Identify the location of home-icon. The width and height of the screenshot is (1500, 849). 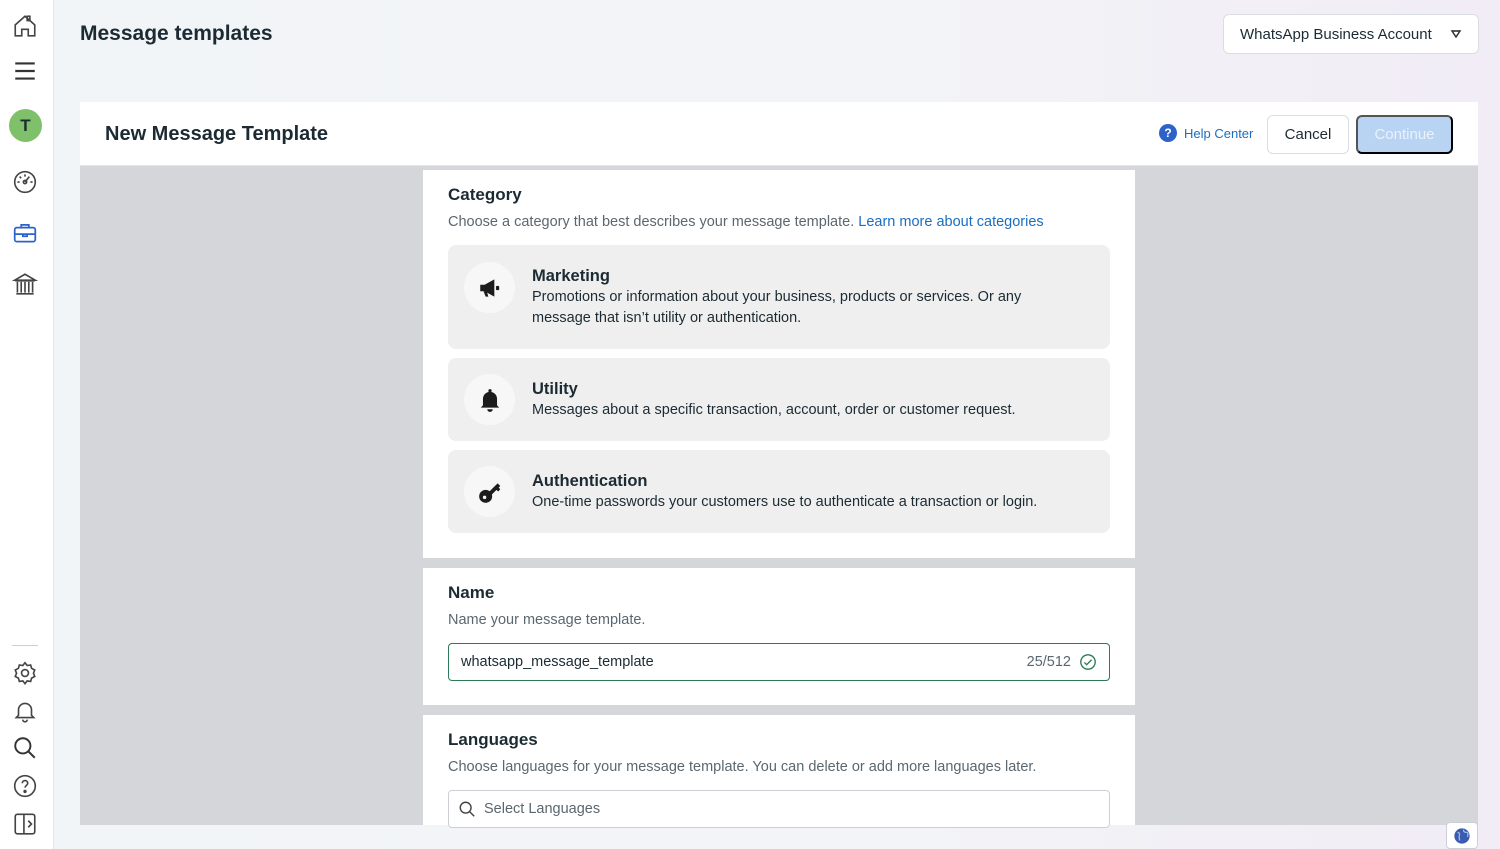
(25, 26).